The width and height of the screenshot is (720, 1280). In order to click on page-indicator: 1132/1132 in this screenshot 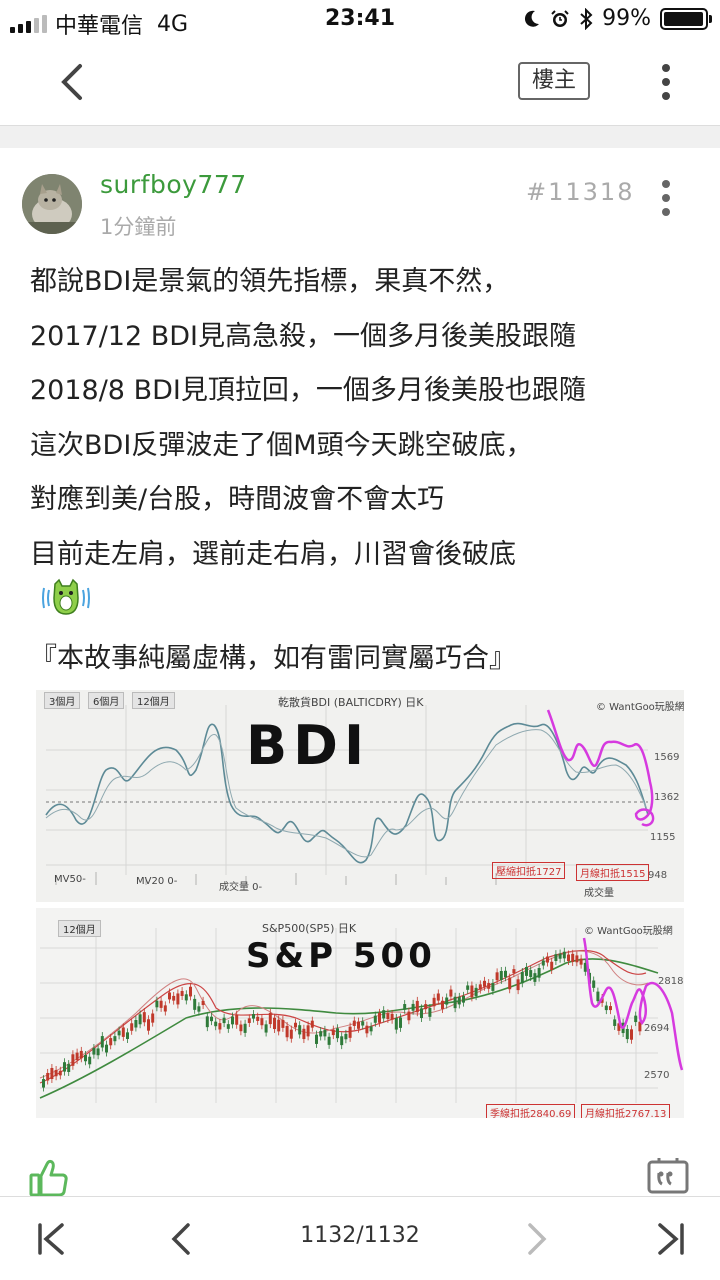, I will do `click(360, 1235)`.